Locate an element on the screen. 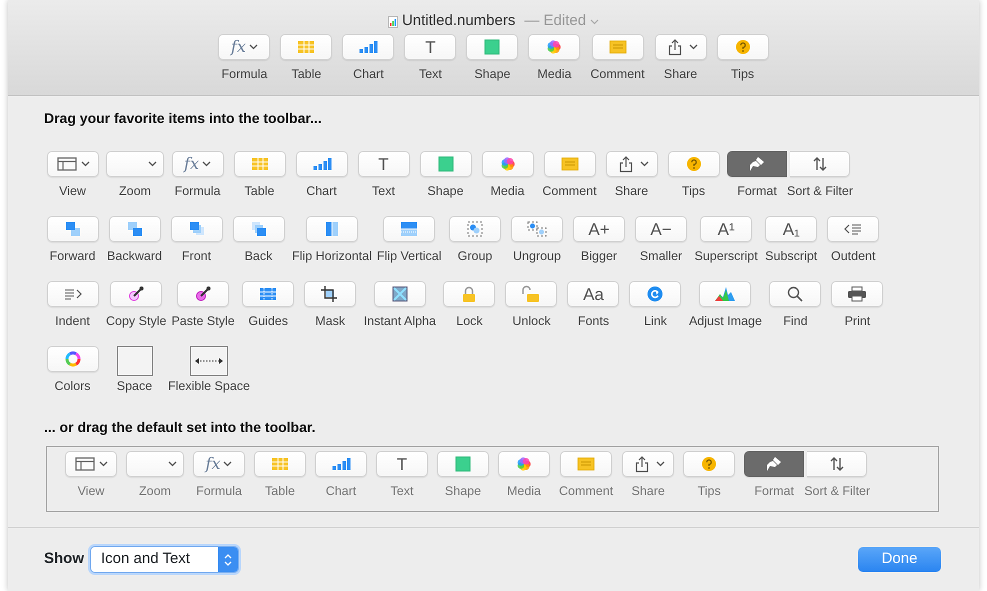 The height and width of the screenshot is (591, 987). table-icon is located at coordinates (280, 464).